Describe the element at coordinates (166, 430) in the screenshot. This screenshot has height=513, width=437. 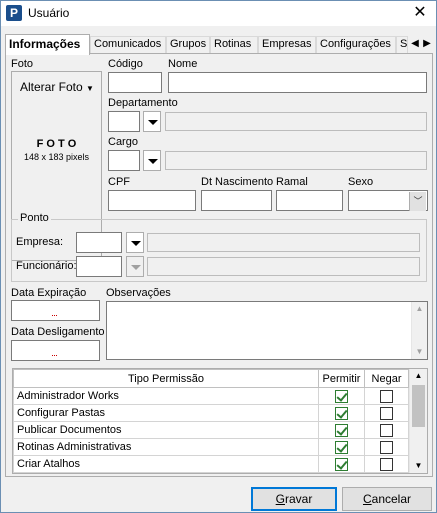
I see `permission-name: Publicar Documentos` at that location.